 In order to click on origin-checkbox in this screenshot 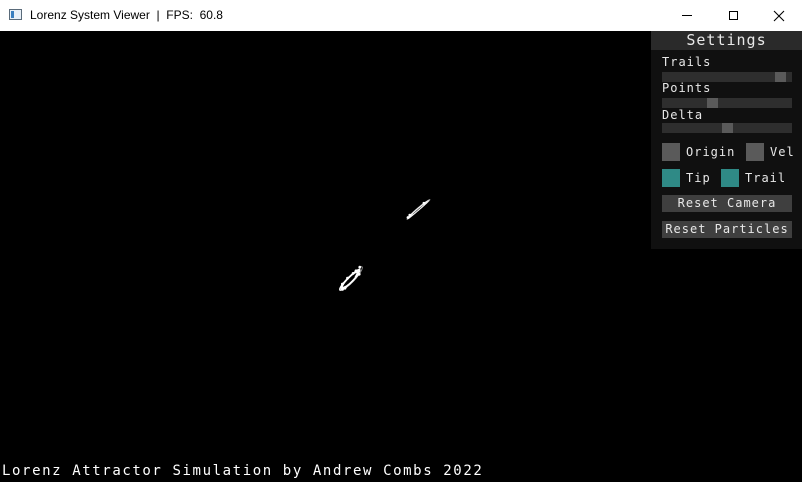, I will do `click(671, 152)`.